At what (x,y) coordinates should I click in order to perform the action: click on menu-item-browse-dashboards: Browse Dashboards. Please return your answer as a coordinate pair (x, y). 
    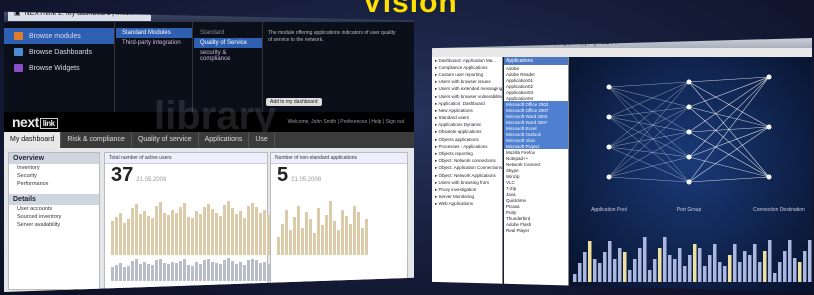
    Looking at the image, I should click on (59, 52).